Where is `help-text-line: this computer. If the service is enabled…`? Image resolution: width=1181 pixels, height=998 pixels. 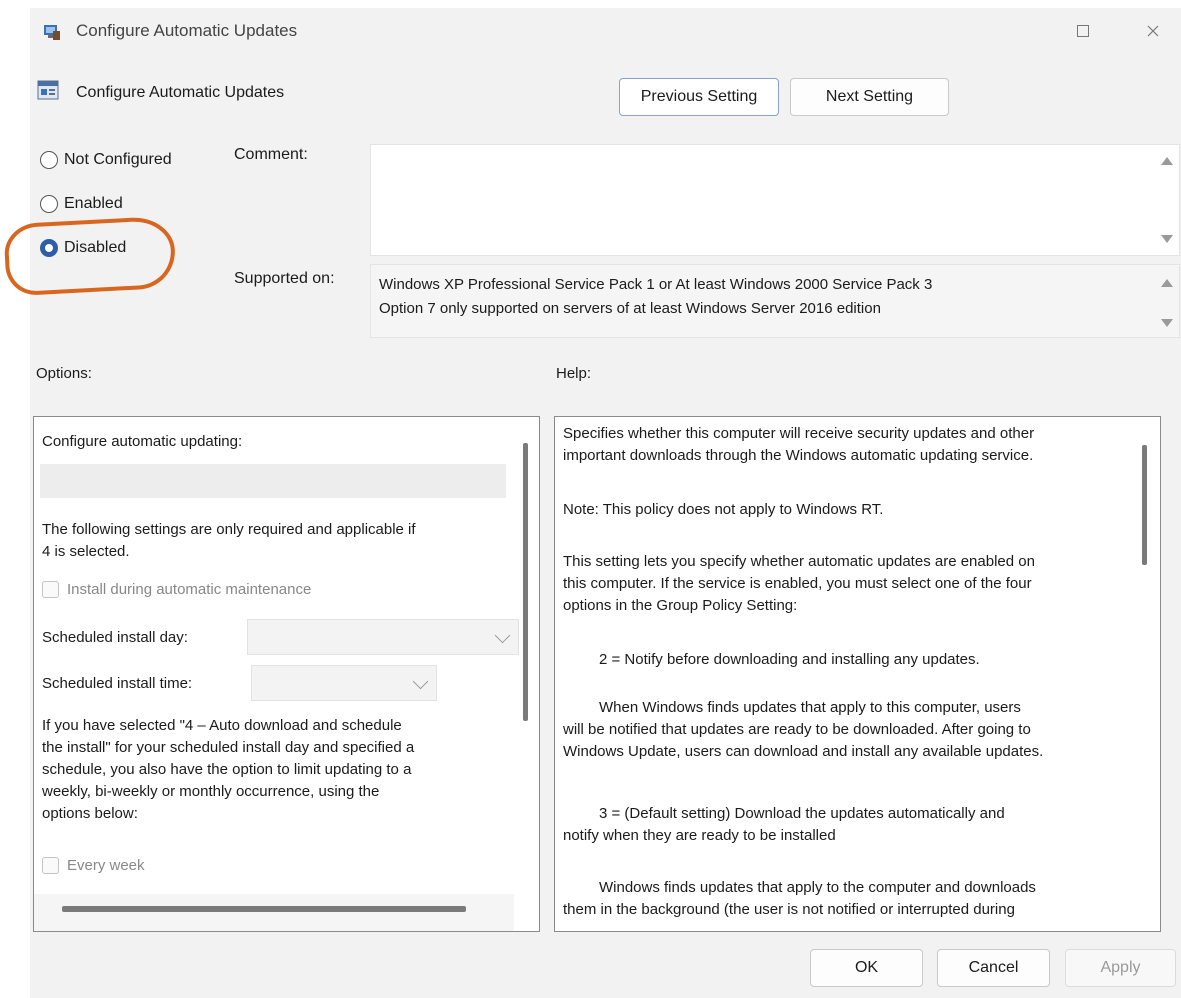 help-text-line: this computer. If the service is enabled… is located at coordinates (797, 583).